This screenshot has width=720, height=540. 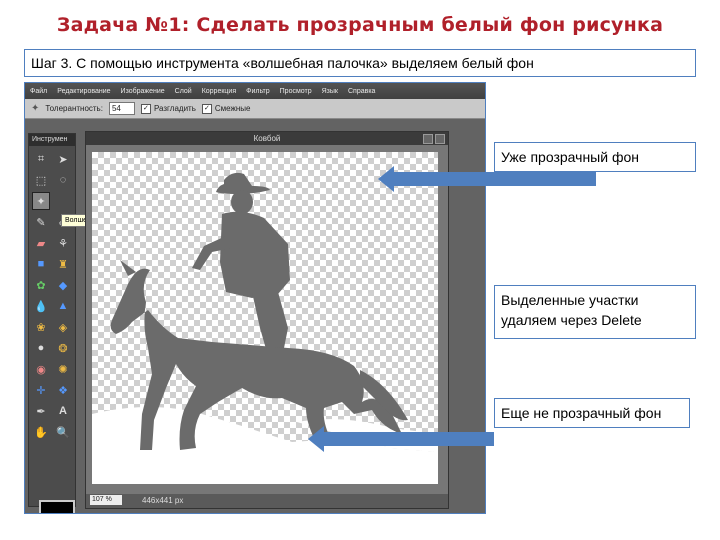 I want to click on spot-heal-icon: ◉, so click(x=41, y=369).